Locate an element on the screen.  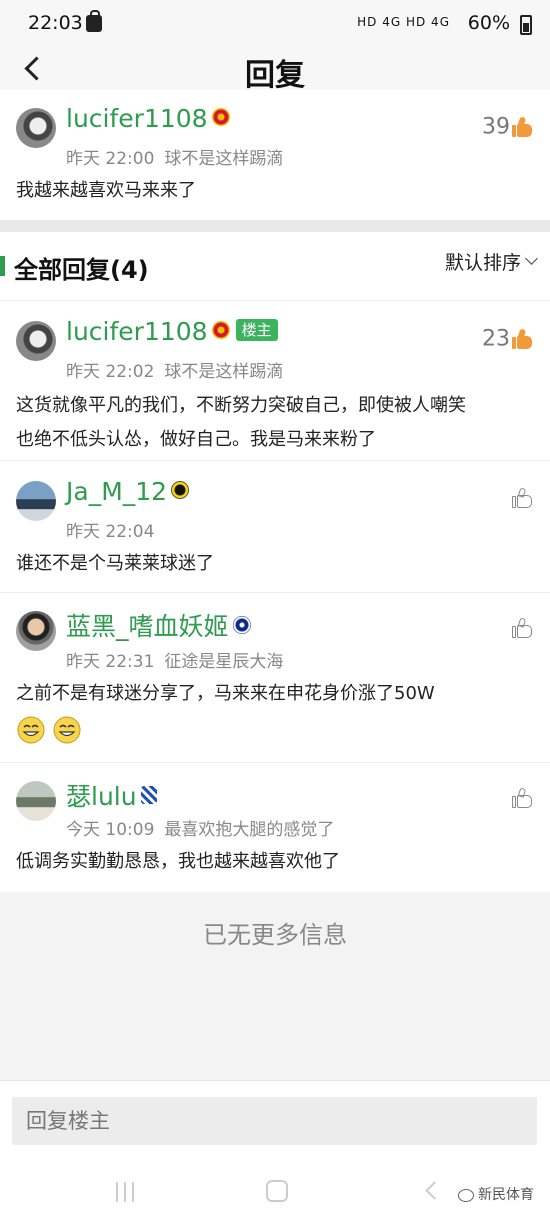
reply-content: 谁还不是个马莱莱球迷了 is located at coordinates (115, 563).